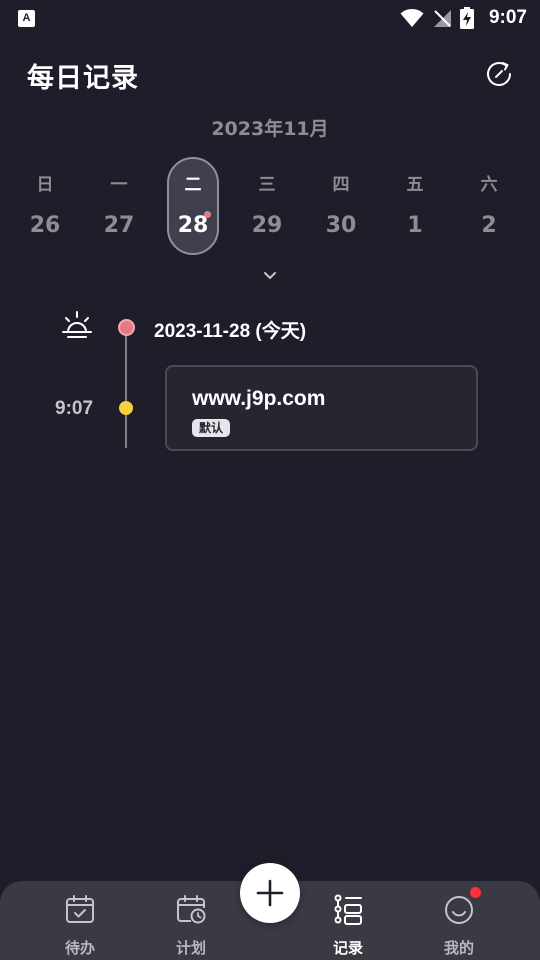  Describe the element at coordinates (26, 18) in the screenshot. I see `app-notification-icon: A` at that location.